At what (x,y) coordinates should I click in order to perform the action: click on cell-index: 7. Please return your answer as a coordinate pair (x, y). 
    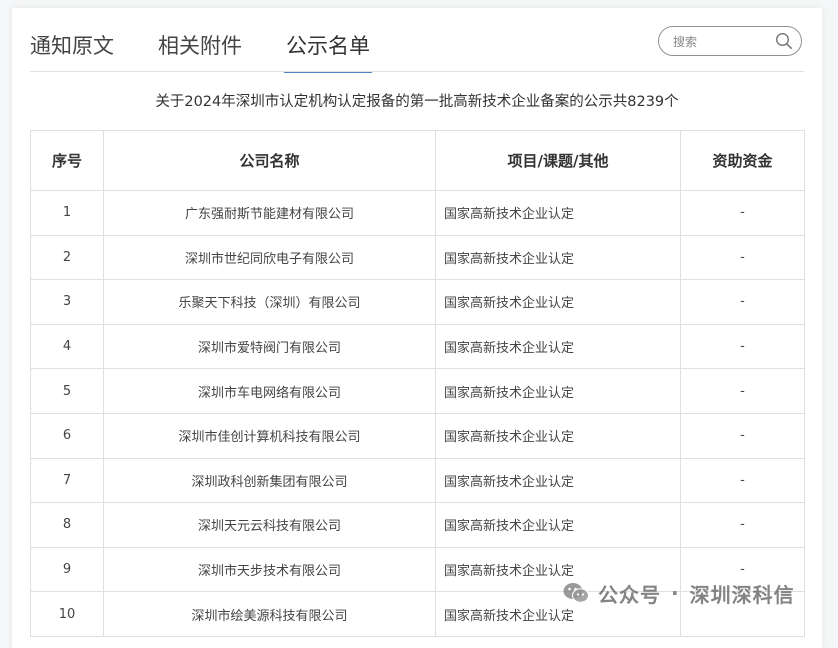
    Looking at the image, I should click on (67, 480).